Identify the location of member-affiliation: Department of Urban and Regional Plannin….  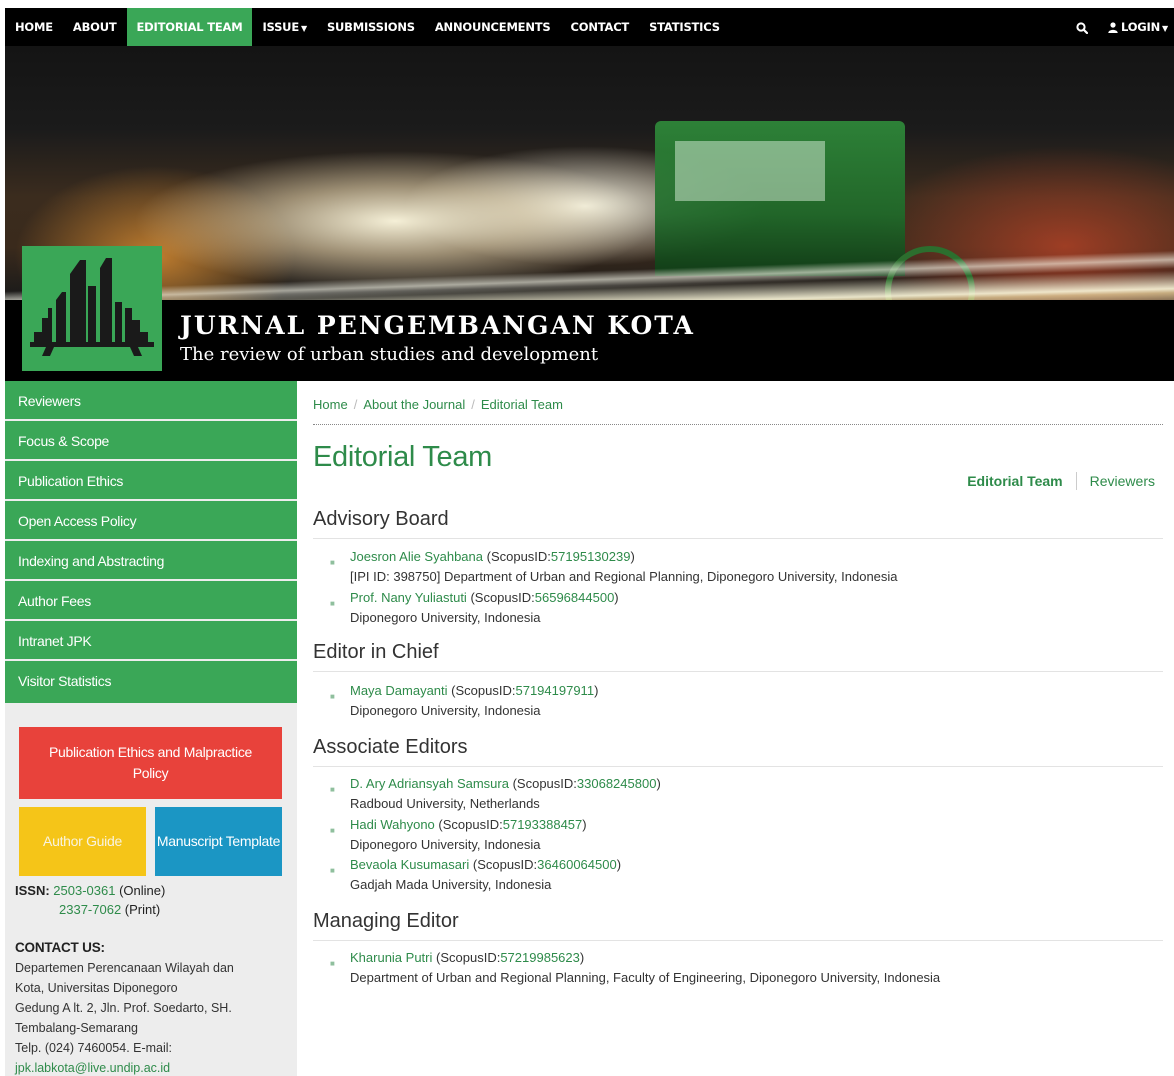
(645, 977).